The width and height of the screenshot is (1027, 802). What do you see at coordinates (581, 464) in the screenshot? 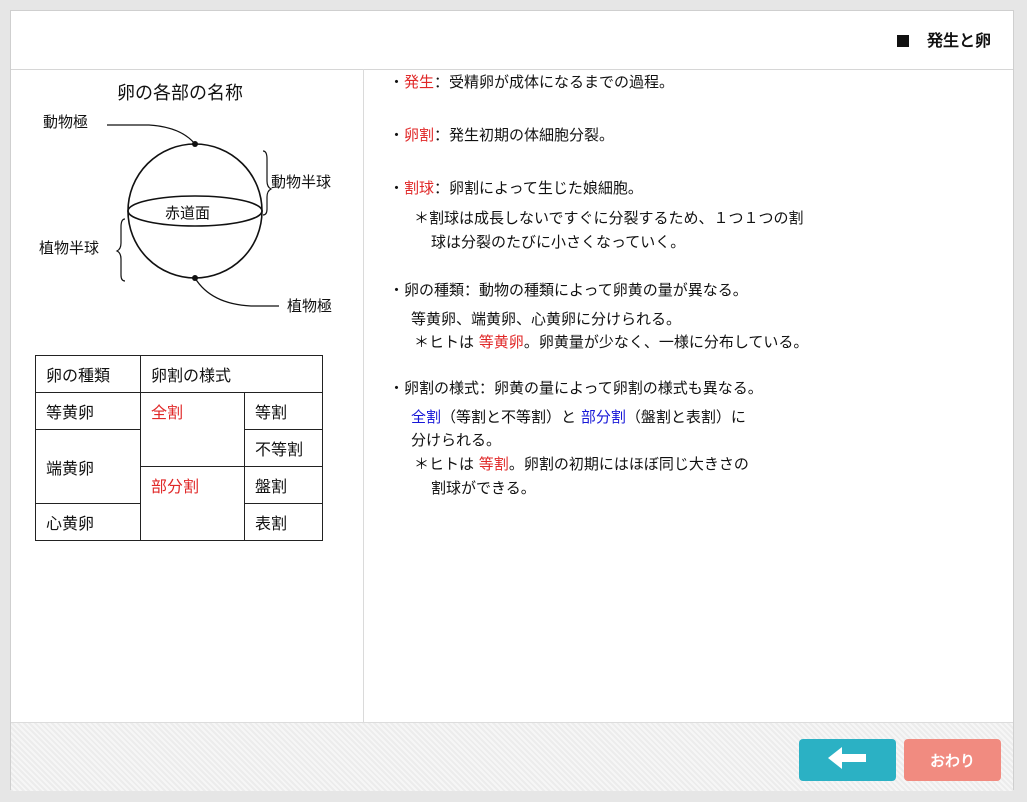
I see `cleavage-styles-note: ＊ヒトは 等割。卵割の初期にはほぼ同じ大きさの` at bounding box center [581, 464].